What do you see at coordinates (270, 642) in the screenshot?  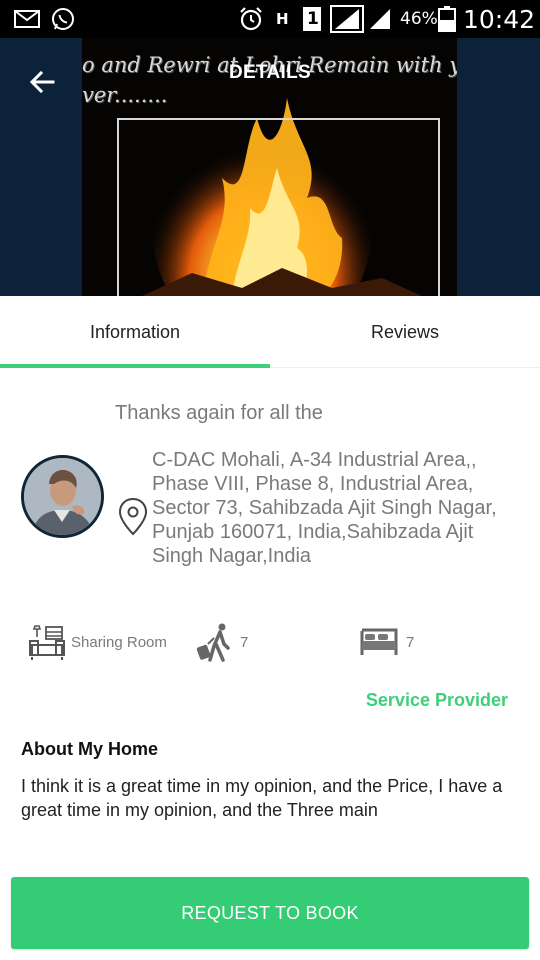 I see `features-row: Sharing Room 7 7` at bounding box center [270, 642].